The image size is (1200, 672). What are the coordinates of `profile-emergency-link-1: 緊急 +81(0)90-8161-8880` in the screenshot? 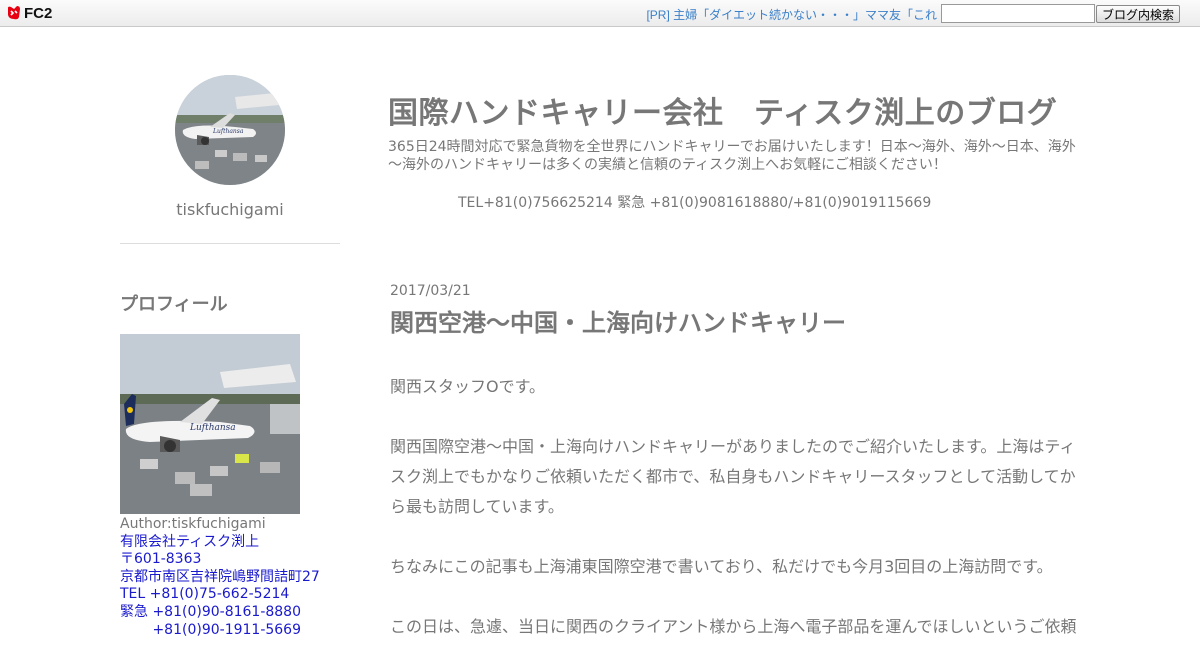 It's located at (240, 613).